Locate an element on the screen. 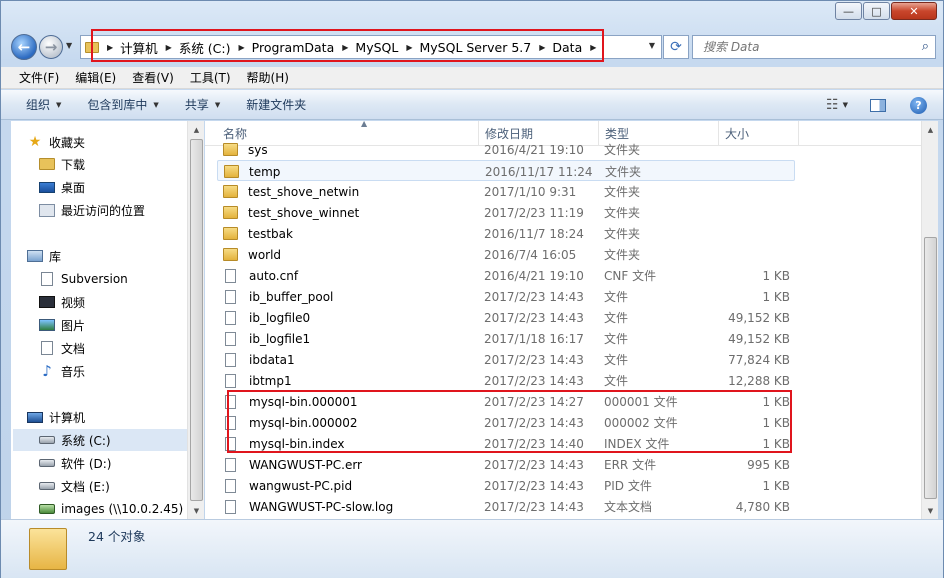  file-date: 2017/2/23 14:43 is located at coordinates (534, 464).